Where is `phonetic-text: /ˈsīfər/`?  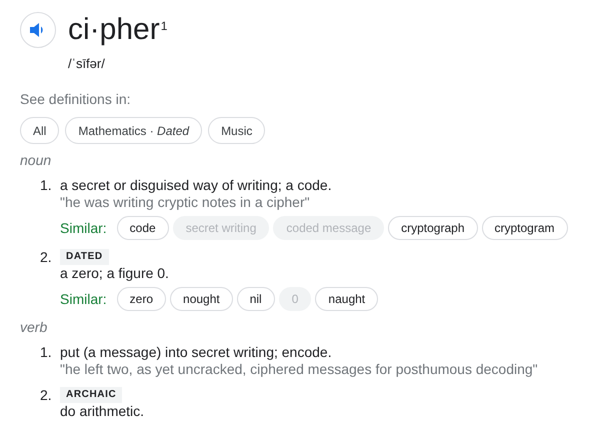 phonetic-text: /ˈsīfər/ is located at coordinates (87, 63).